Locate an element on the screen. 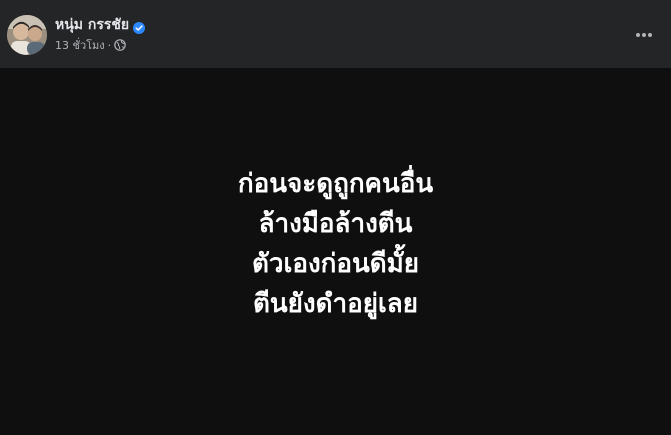 The width and height of the screenshot is (671, 435). verified-badge-icon is located at coordinates (139, 26).